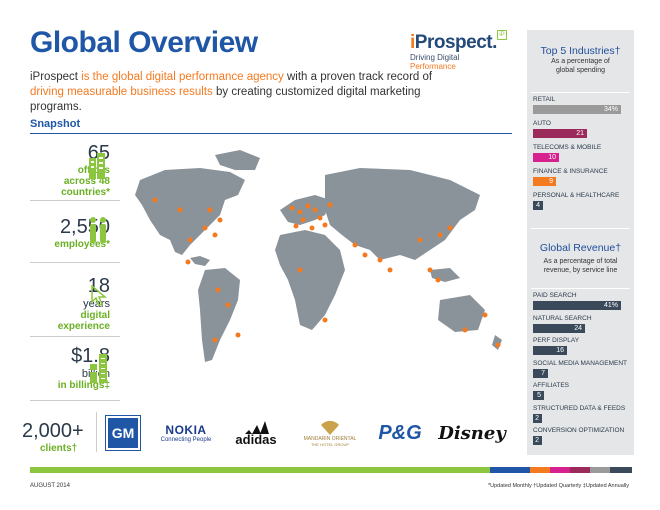 The image size is (660, 510). I want to click on australia-shape, so click(461, 313).